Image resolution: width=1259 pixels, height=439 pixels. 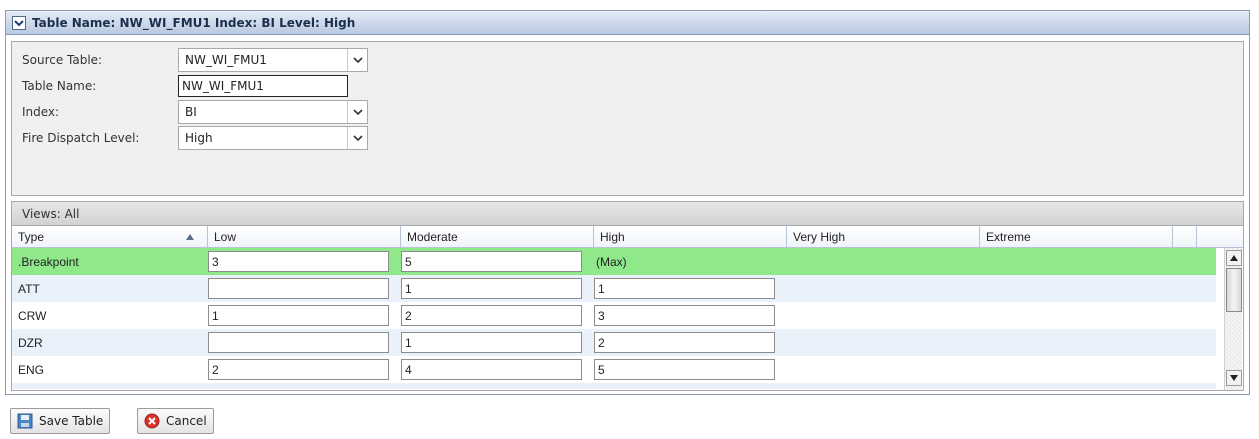 I want to click on cancel-icon, so click(x=152, y=421).